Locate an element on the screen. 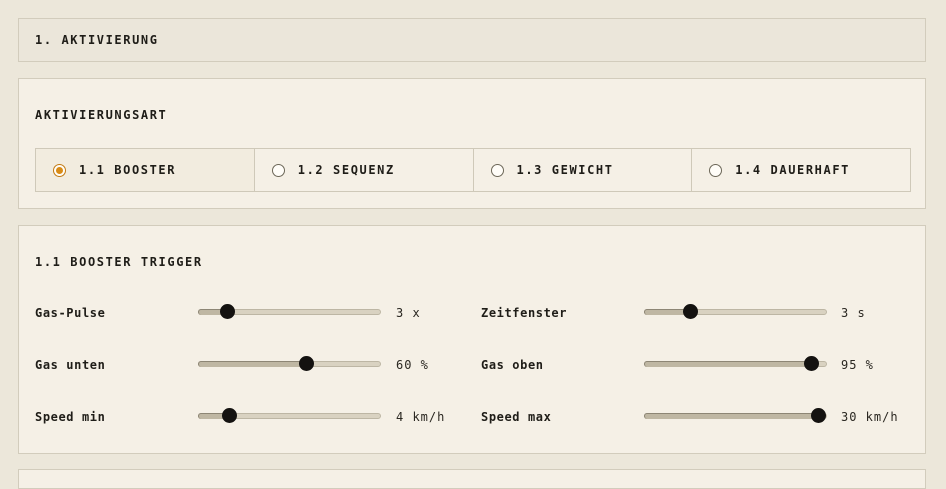  gas-unten-label: Gas unten is located at coordinates (70, 365).